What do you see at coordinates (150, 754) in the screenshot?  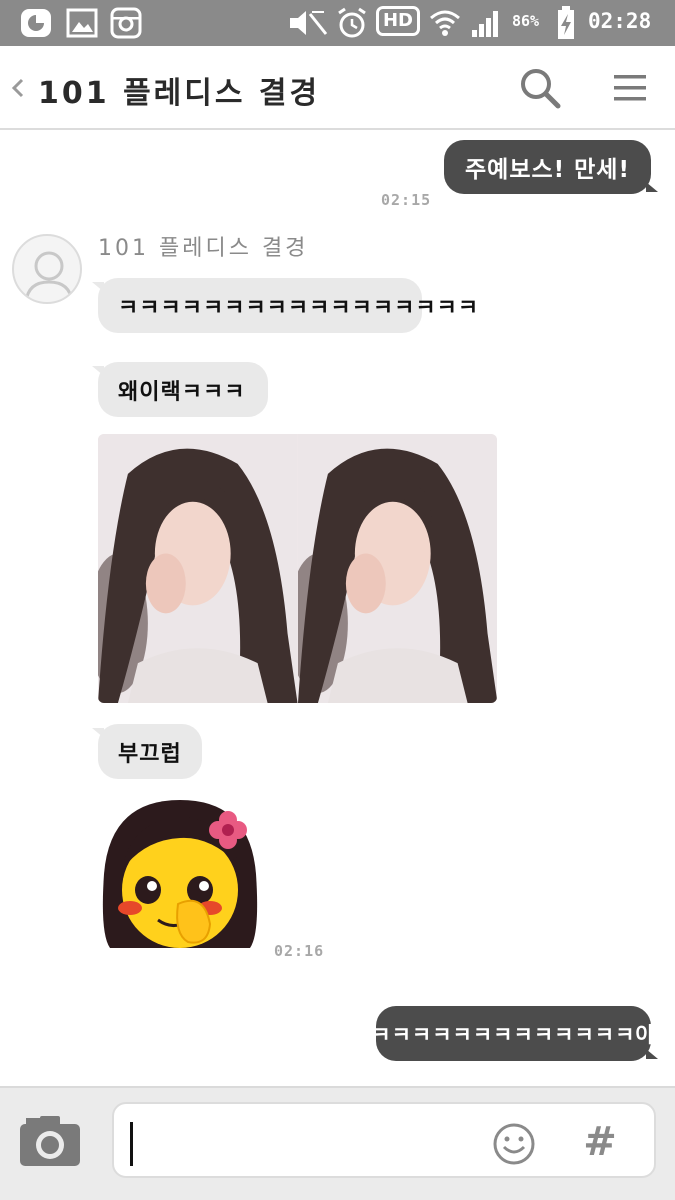 I see `message-text: 부끄럽` at bounding box center [150, 754].